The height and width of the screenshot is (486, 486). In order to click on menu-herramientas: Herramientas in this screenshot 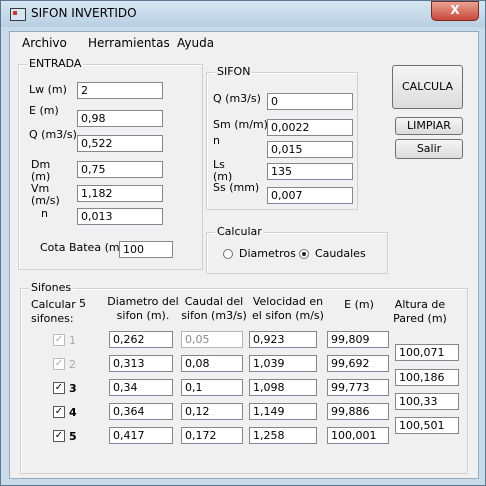, I will do `click(129, 43)`.